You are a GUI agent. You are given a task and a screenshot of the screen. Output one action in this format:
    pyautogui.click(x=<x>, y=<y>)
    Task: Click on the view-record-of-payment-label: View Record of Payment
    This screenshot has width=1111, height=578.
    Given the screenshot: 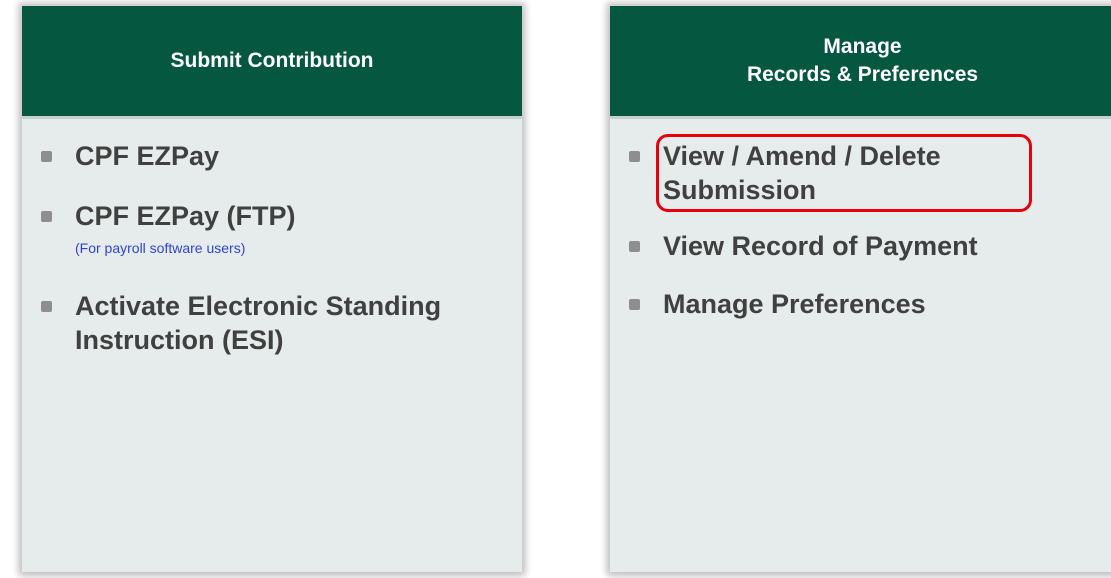 What is the action you would take?
    pyautogui.click(x=820, y=246)
    